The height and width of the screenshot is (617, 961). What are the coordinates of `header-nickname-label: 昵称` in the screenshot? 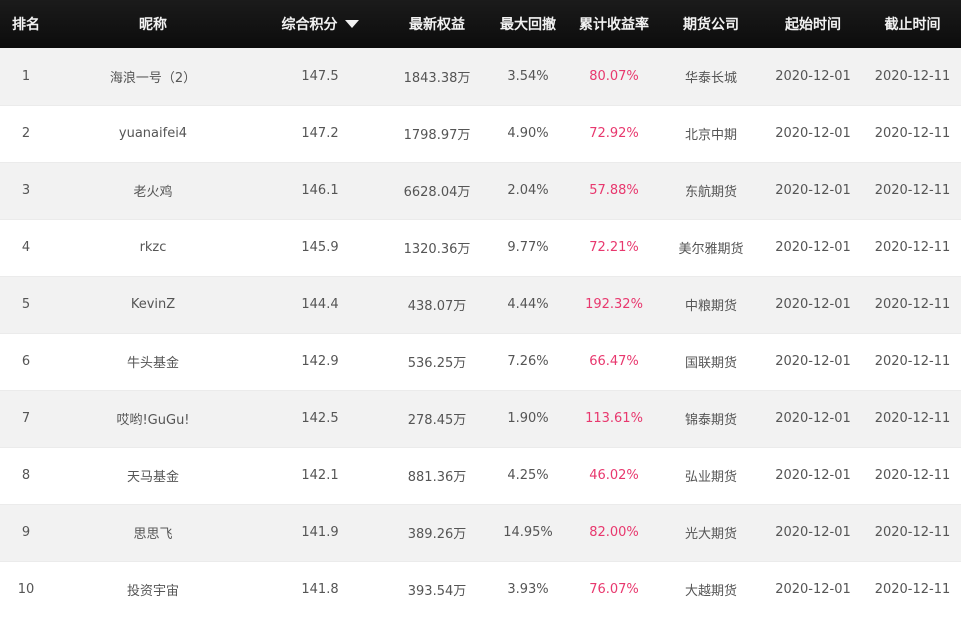 It's located at (153, 25).